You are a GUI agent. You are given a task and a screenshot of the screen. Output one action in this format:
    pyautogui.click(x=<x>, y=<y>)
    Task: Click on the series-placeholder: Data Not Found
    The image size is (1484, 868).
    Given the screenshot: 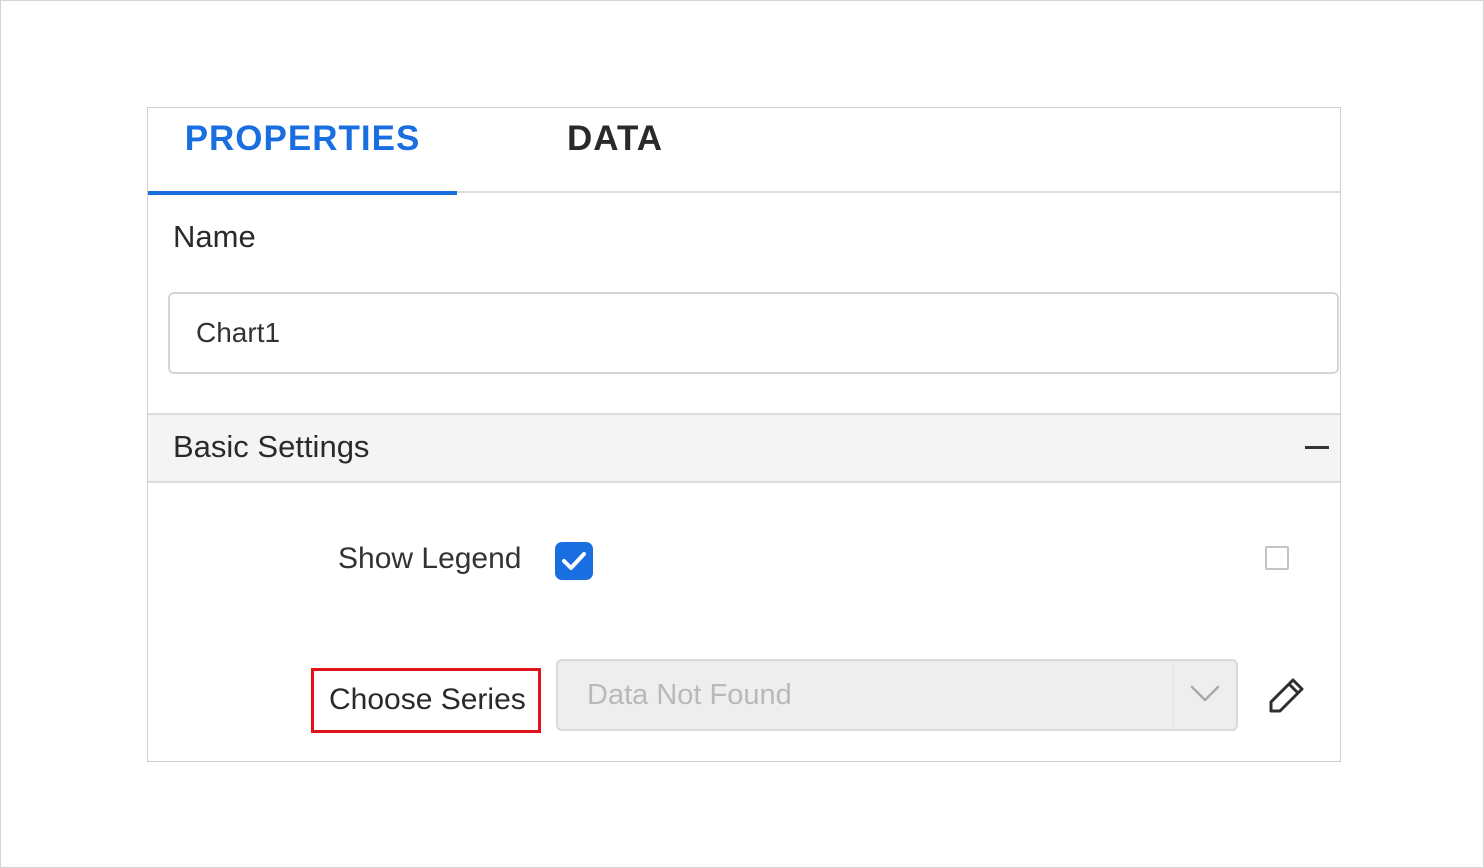 What is the action you would take?
    pyautogui.click(x=689, y=695)
    